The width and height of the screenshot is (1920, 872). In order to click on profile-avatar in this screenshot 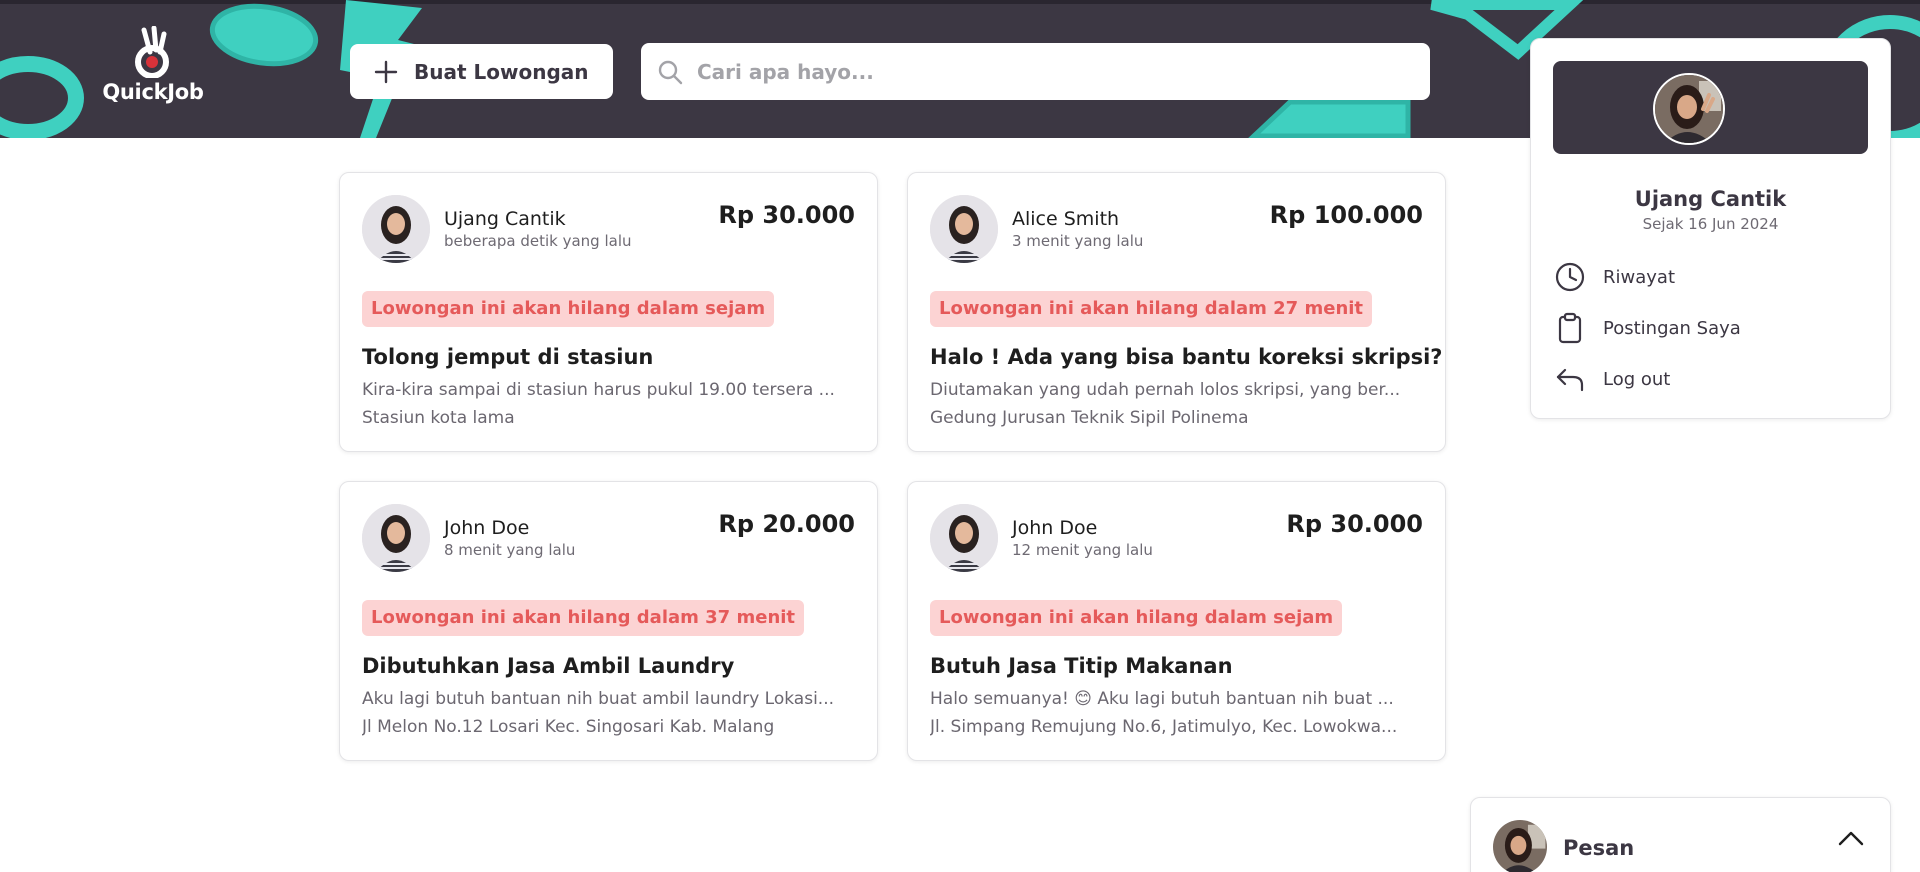, I will do `click(1689, 109)`.